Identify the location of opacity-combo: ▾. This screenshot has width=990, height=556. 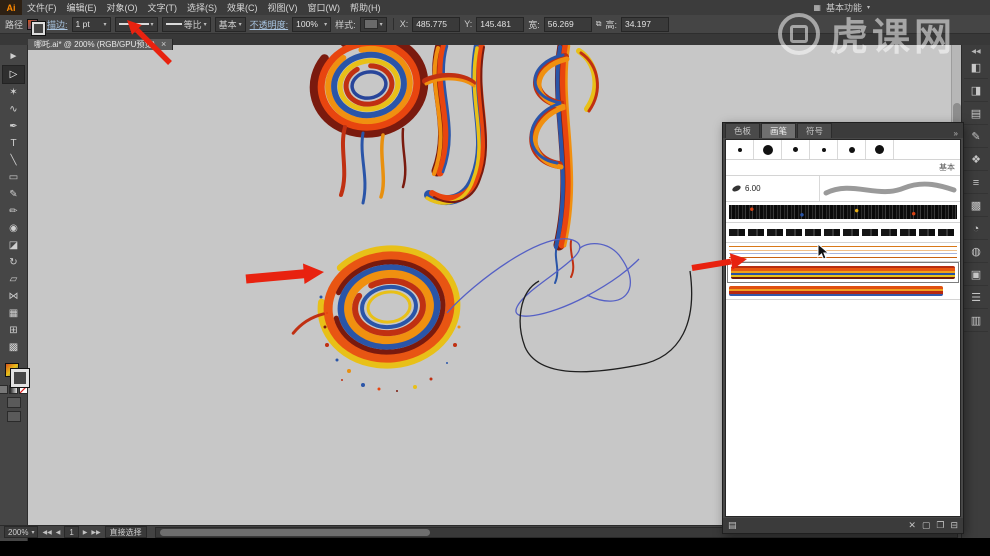
(312, 24).